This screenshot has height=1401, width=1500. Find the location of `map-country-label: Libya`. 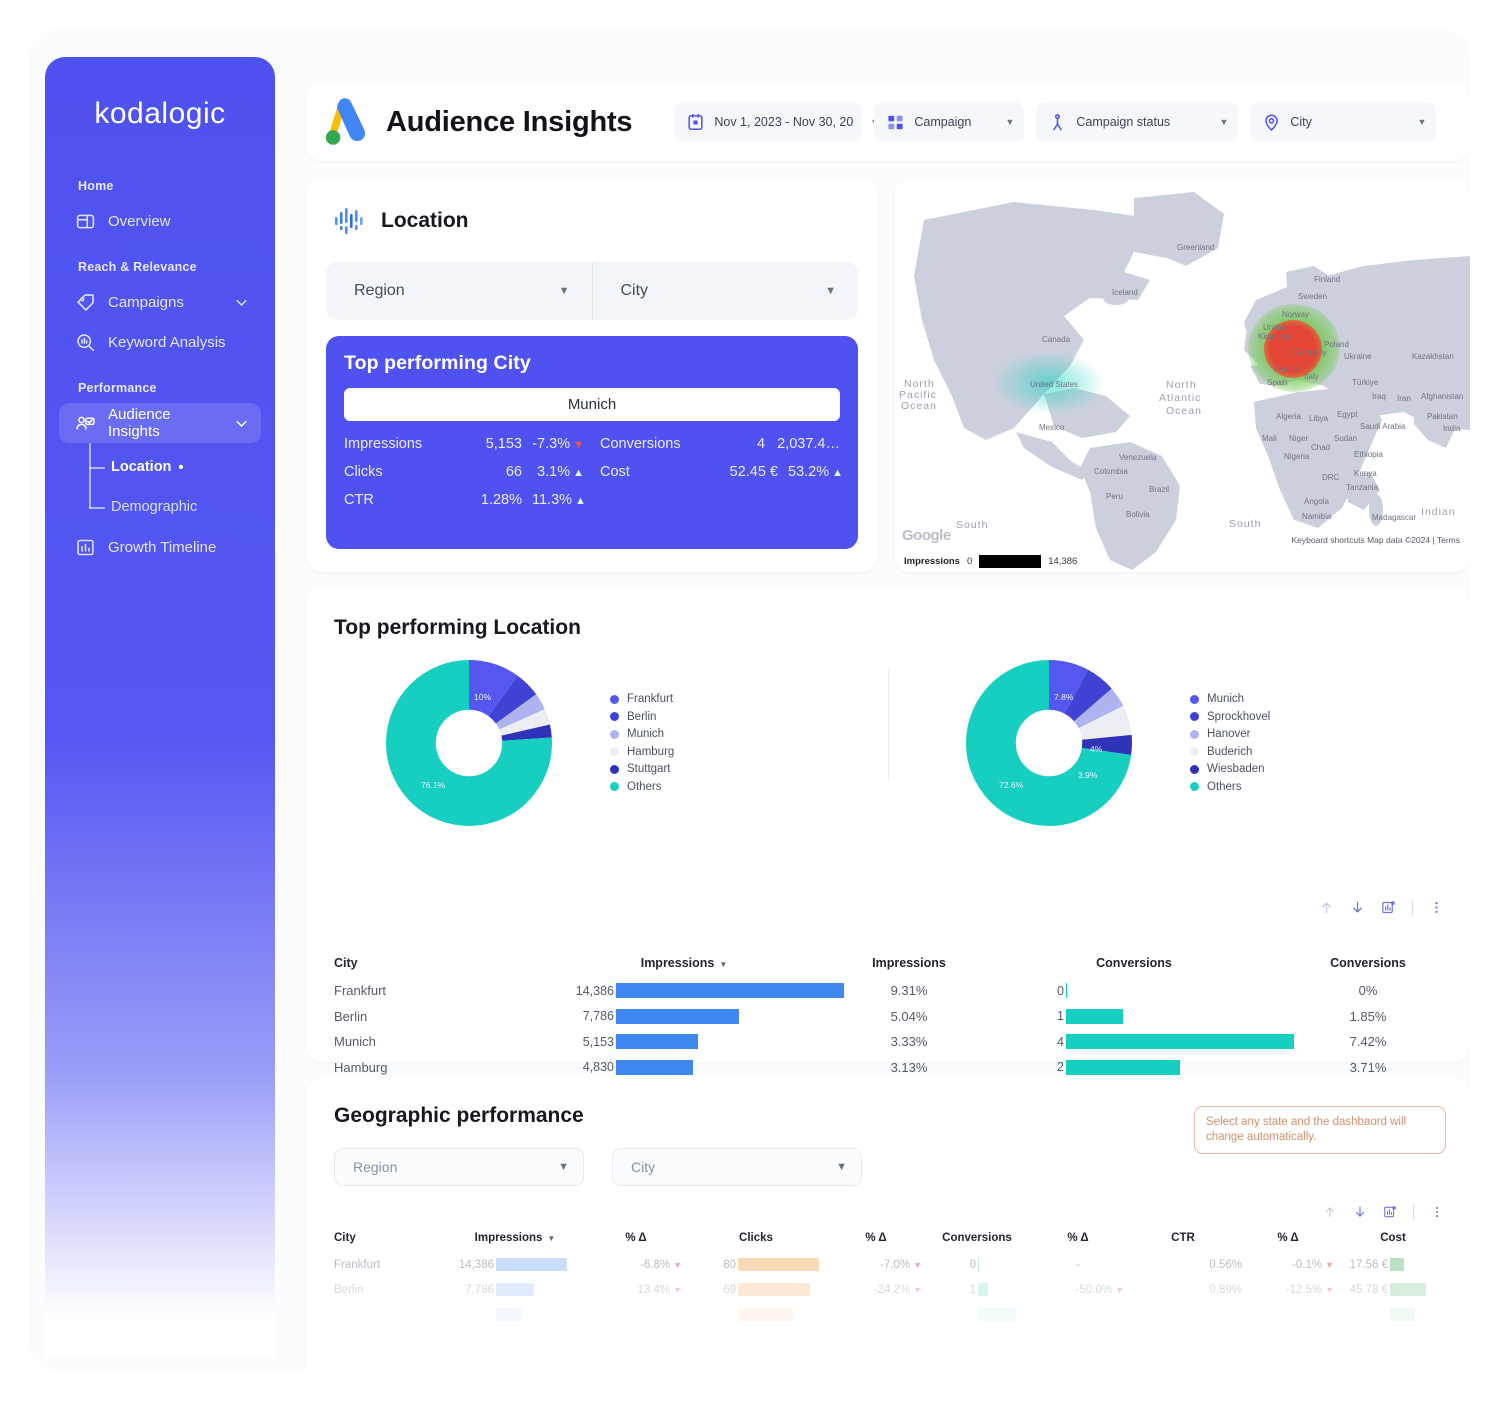

map-country-label: Libya is located at coordinates (1319, 418).